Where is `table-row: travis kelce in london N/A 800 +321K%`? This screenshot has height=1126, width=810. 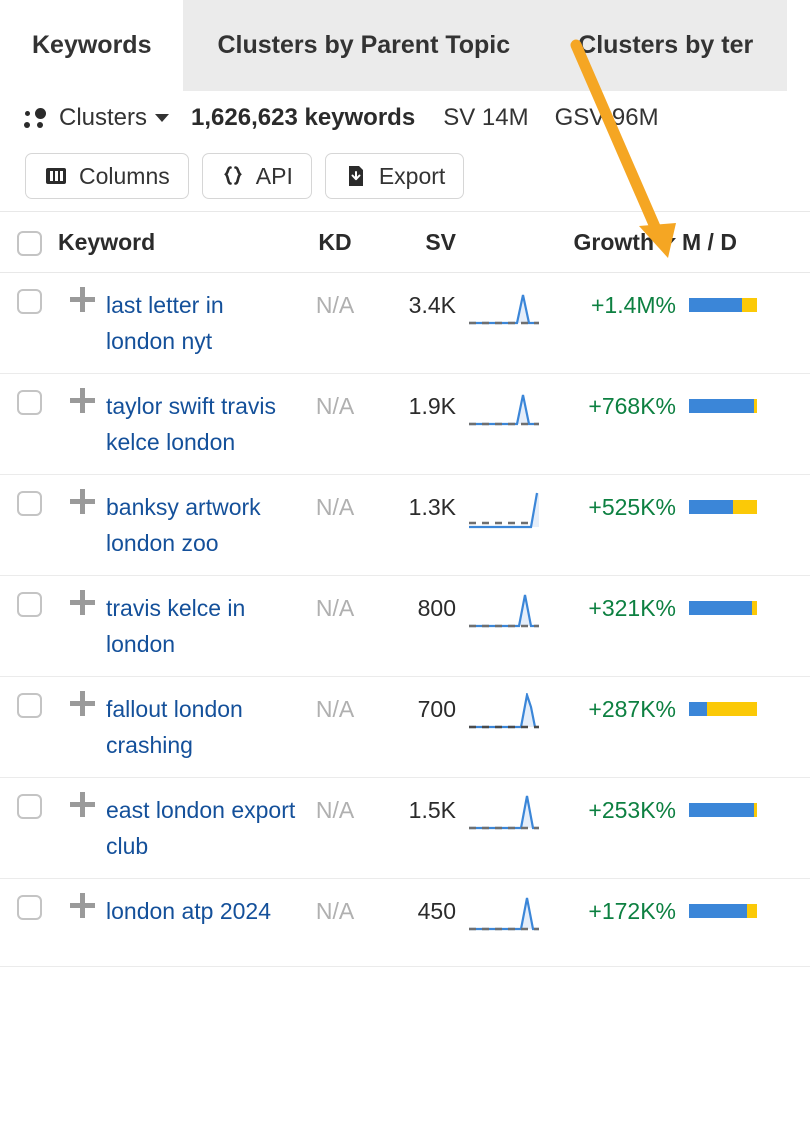
table-row: travis kelce in london N/A 800 +321K% is located at coordinates (405, 626).